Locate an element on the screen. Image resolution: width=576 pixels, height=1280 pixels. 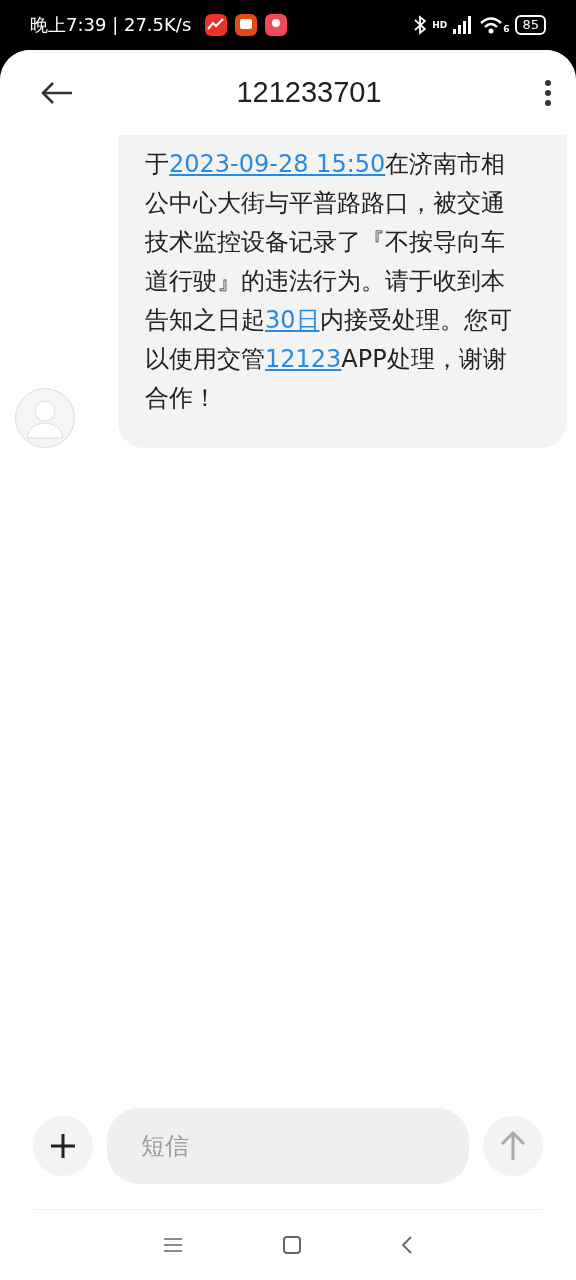
avatar-icon is located at coordinates (45, 418).